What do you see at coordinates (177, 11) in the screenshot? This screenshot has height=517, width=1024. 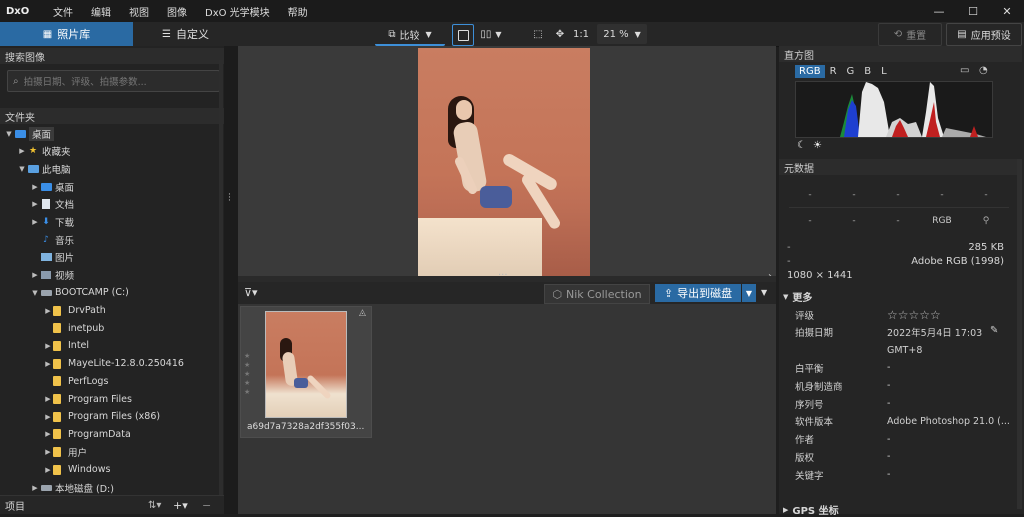 I see `menu-image: 图像` at bounding box center [177, 11].